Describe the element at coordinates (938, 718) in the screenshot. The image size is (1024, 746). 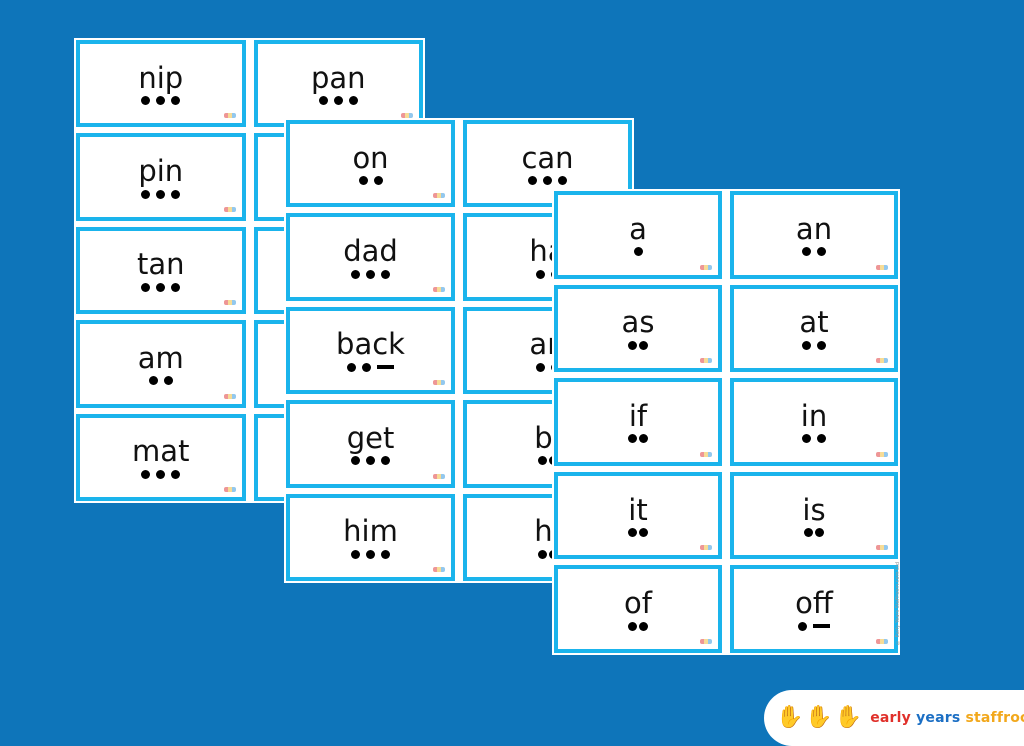
I see `brand-word-years: years` at that location.